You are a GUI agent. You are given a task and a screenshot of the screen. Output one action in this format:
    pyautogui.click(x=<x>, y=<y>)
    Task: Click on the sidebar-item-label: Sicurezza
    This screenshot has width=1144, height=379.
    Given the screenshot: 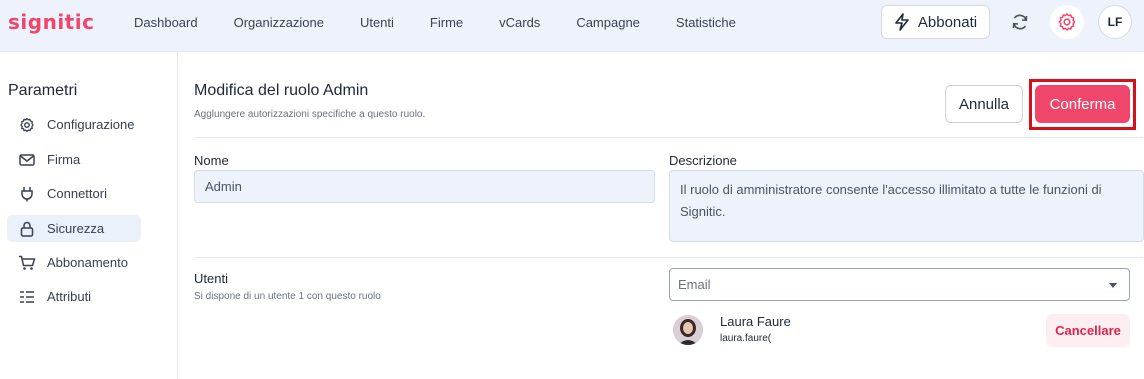 What is the action you would take?
    pyautogui.click(x=76, y=228)
    